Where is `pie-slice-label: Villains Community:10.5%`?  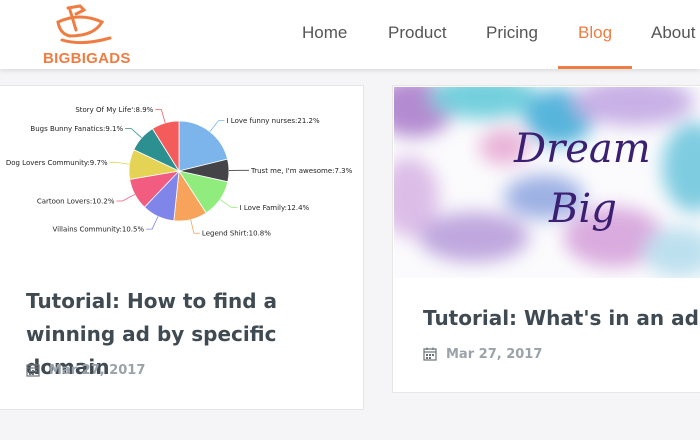 pie-slice-label: Villains Community:10.5% is located at coordinates (99, 230).